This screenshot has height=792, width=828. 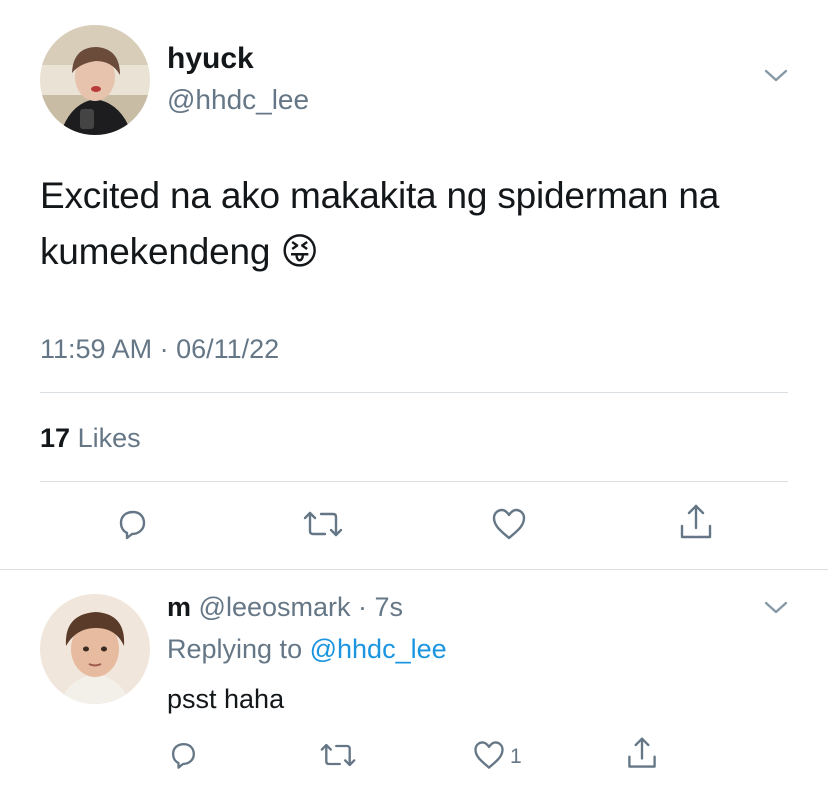 I want to click on replying-to: Replying to @hhdc_lee, so click(x=307, y=649).